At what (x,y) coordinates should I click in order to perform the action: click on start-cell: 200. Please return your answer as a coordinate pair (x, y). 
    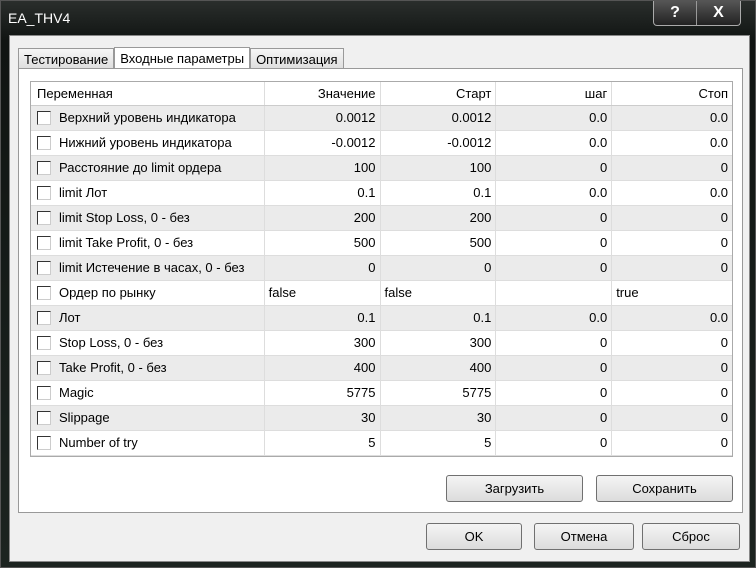
    Looking at the image, I should click on (439, 218).